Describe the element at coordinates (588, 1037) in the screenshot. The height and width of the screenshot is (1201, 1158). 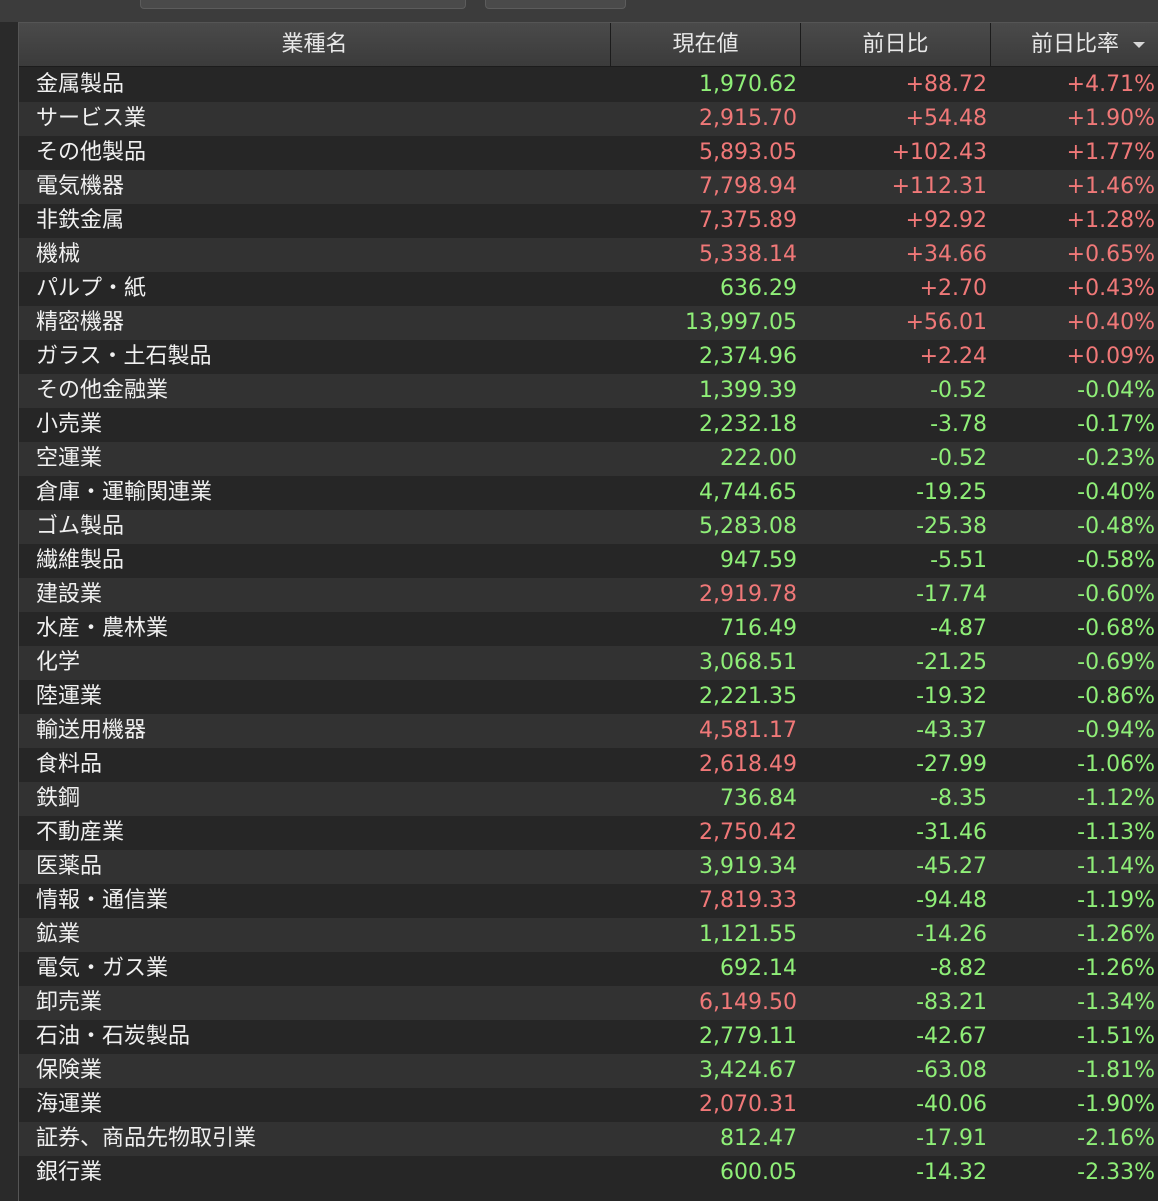
I see `table-row: 石油・石炭製品 2,779.11 -42.67 -1.51%` at that location.